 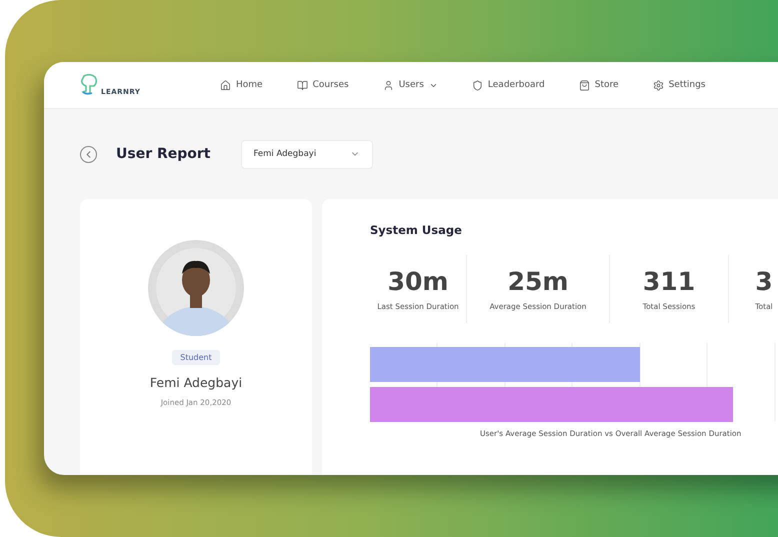 What do you see at coordinates (598, 85) in the screenshot?
I see `nav-link: Store` at bounding box center [598, 85].